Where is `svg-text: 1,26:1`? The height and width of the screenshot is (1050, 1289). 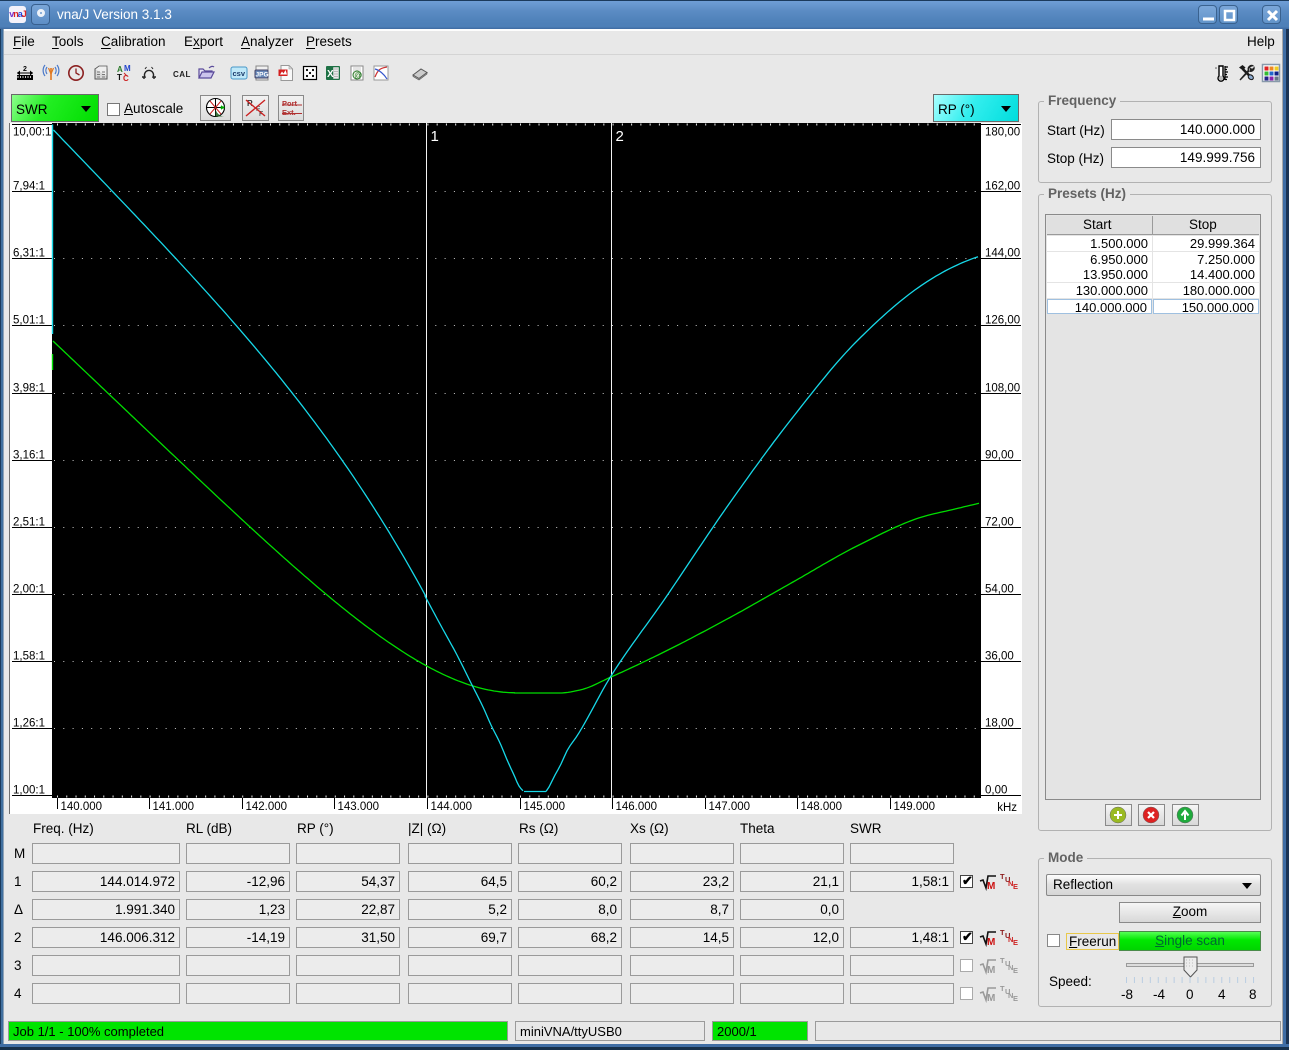
svg-text: 1,26:1 is located at coordinates (29, 724).